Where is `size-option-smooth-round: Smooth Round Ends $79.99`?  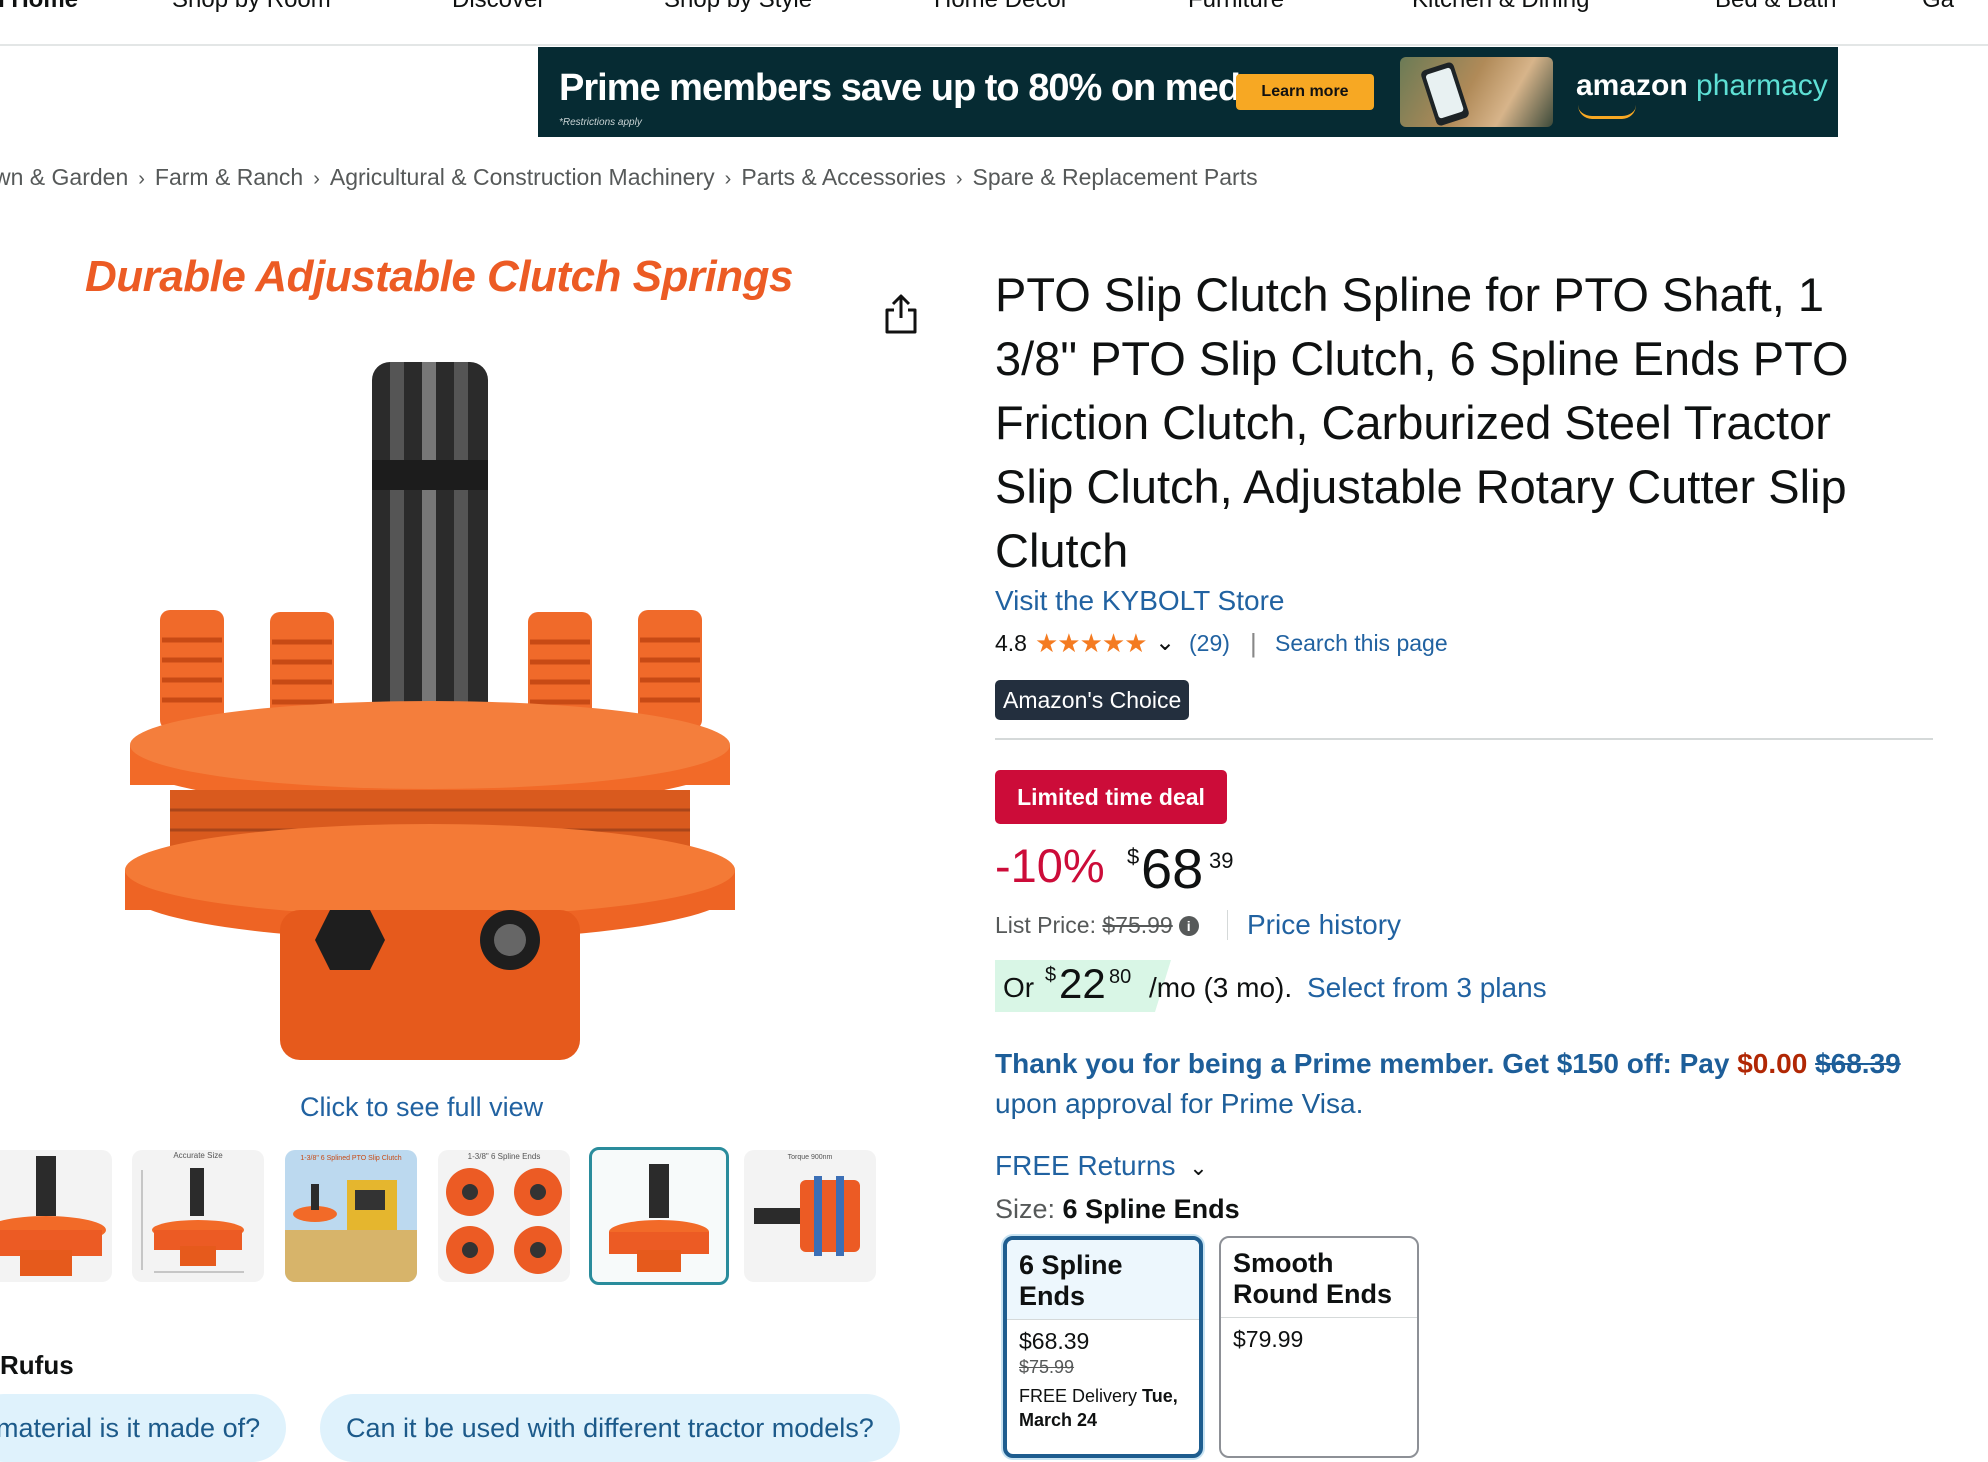 size-option-smooth-round: Smooth Round Ends $79.99 is located at coordinates (1319, 1347).